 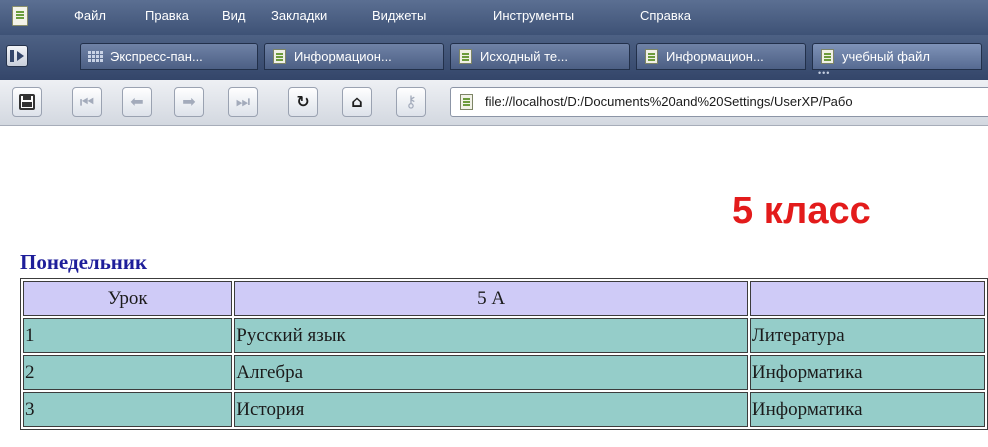 I want to click on subject-cell: Алгебра, so click(x=491, y=372).